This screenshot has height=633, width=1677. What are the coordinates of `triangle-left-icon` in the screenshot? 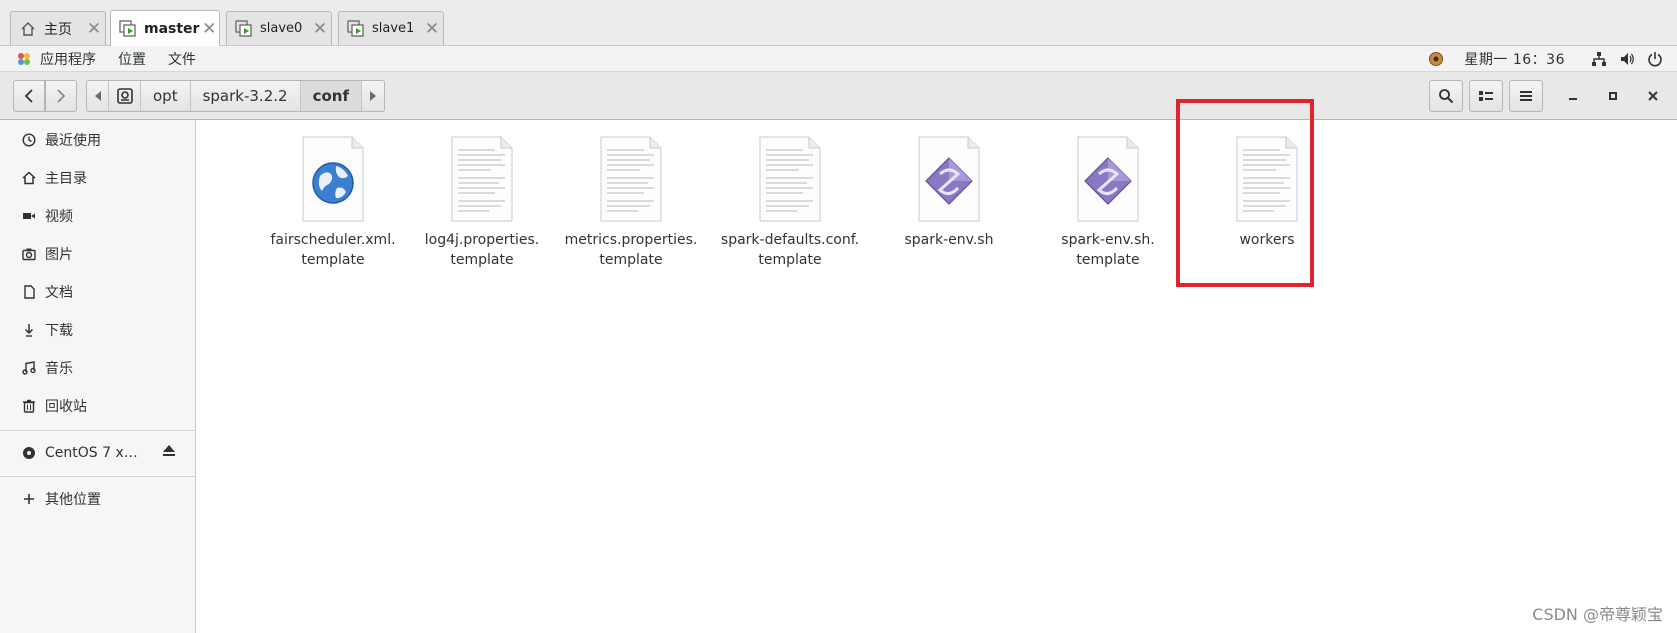 It's located at (97, 96).